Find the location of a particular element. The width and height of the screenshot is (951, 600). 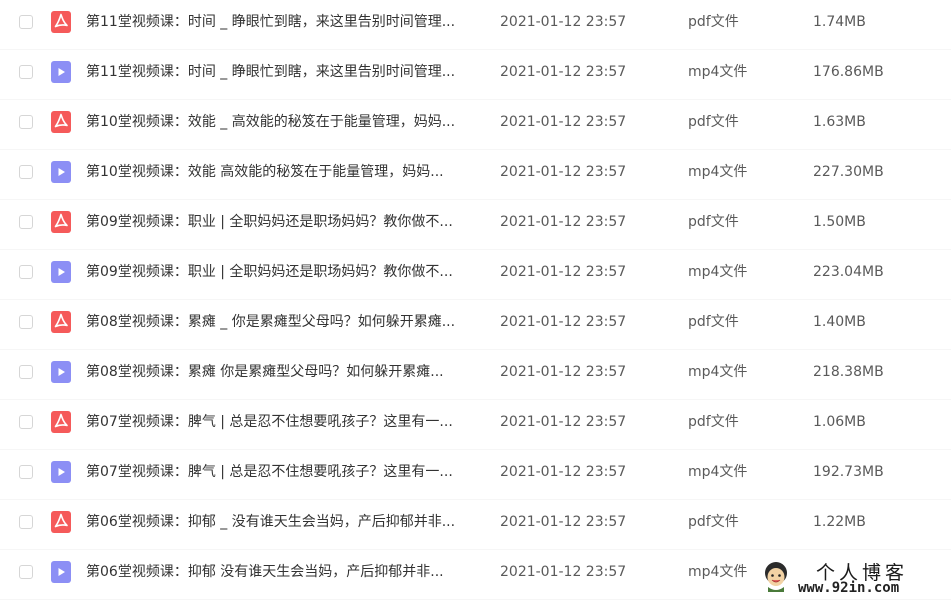

file-size: 1.22MB is located at coordinates (839, 522).